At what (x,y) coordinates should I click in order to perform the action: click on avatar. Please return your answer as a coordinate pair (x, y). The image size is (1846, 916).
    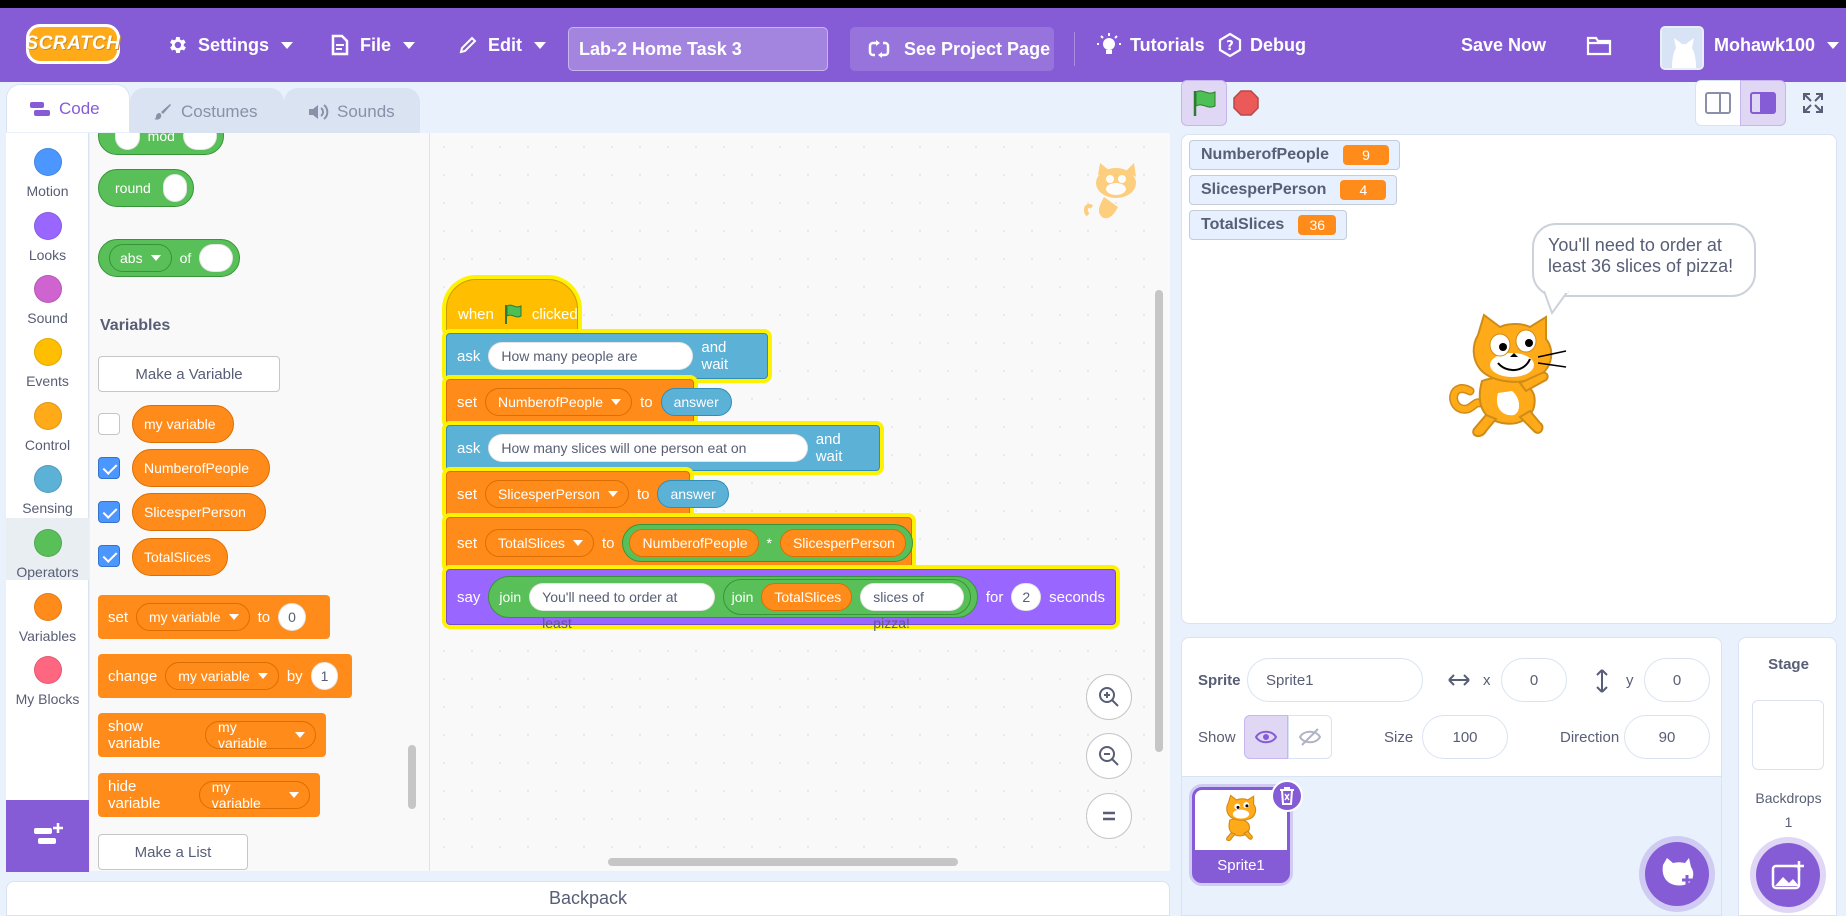
    Looking at the image, I should click on (1682, 48).